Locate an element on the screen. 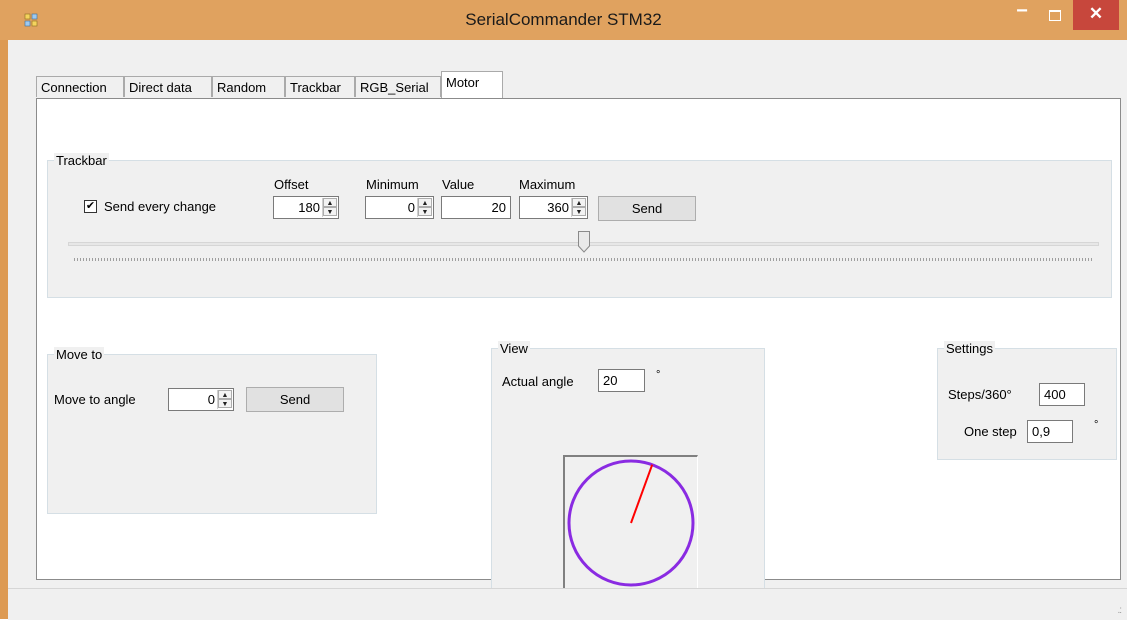 This screenshot has width=1127, height=620. minimum-value: 0 is located at coordinates (411, 207).